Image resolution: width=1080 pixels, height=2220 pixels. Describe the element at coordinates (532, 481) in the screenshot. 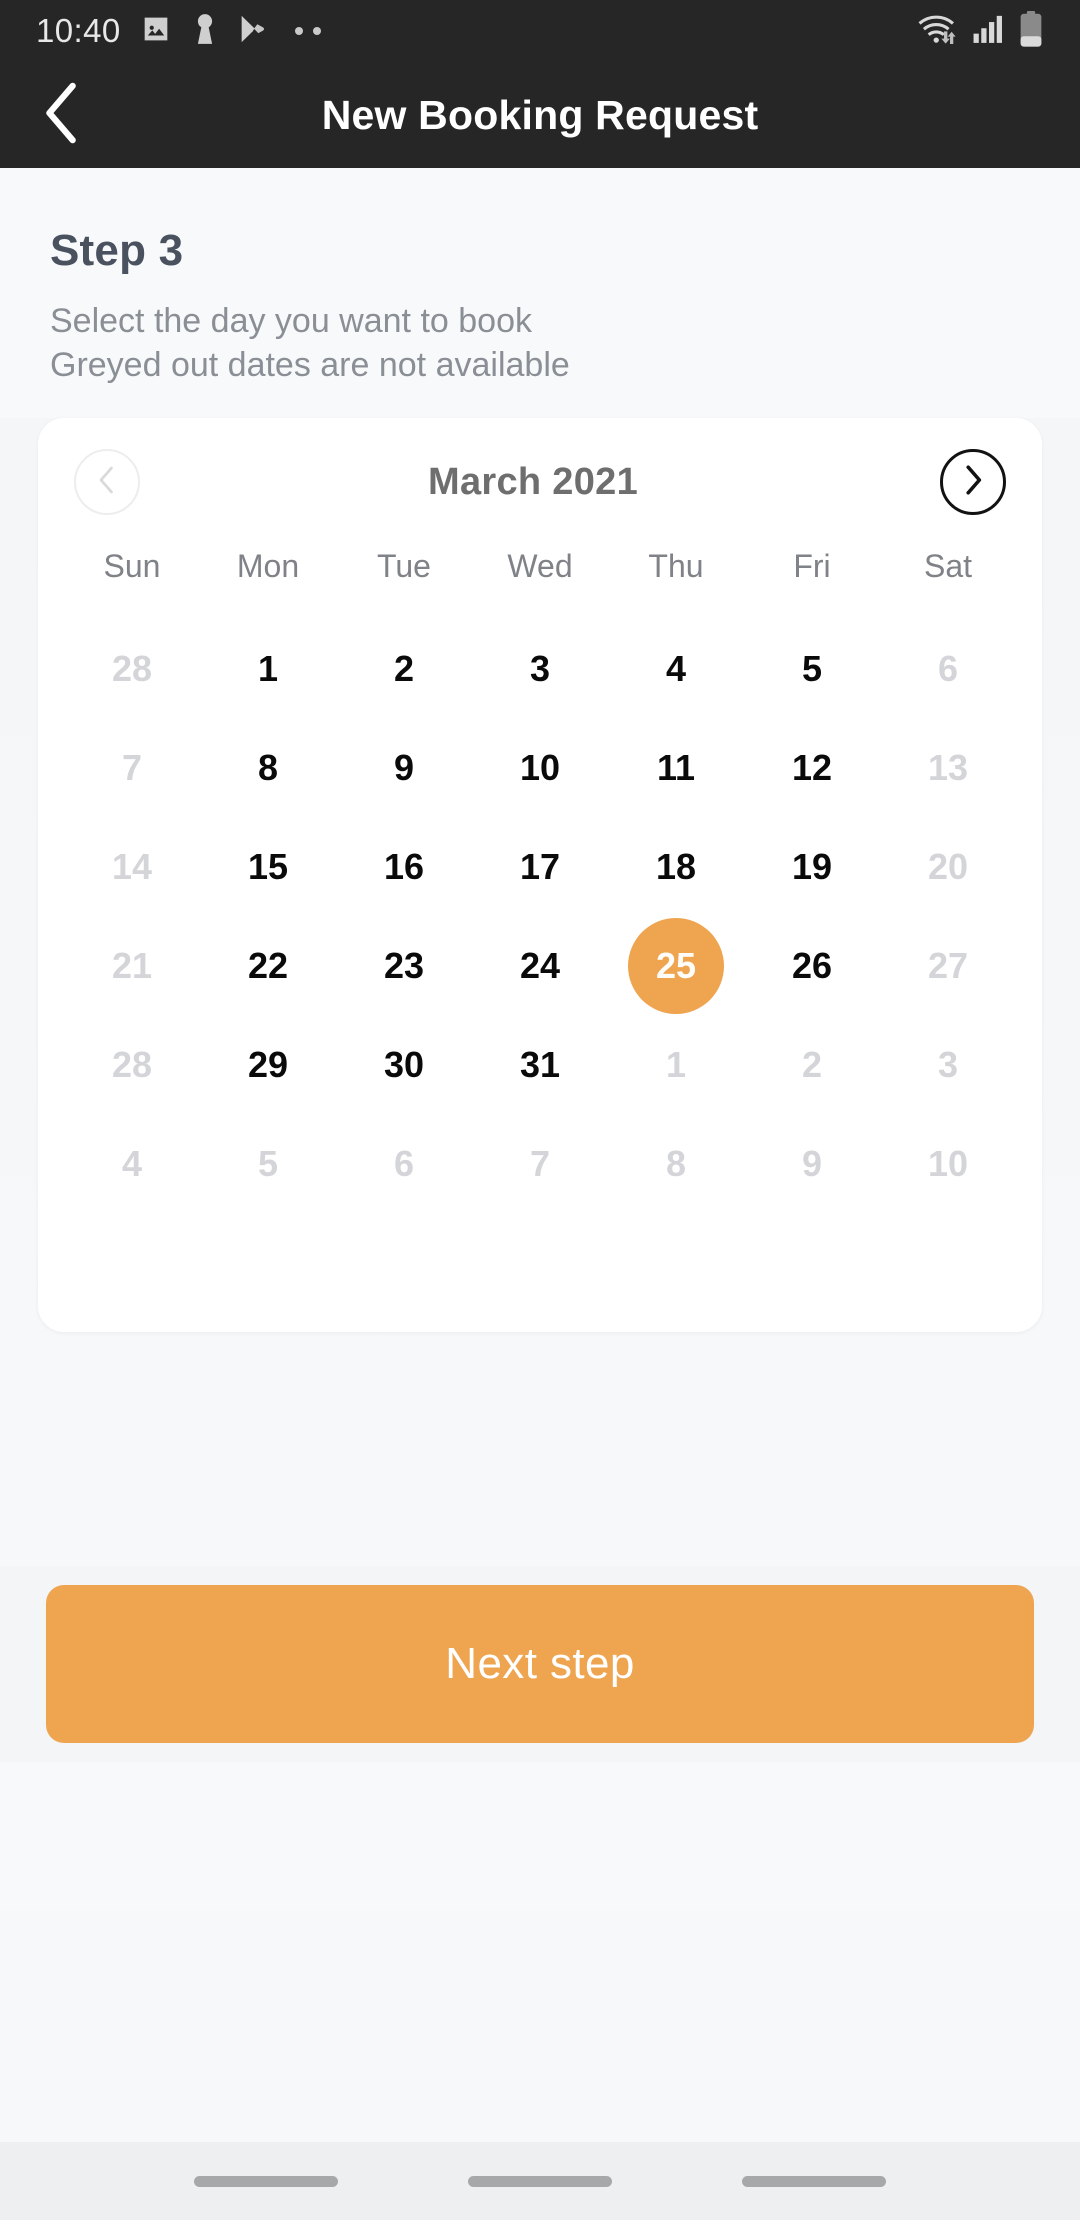

I see `calendar-month-label: March 2021` at that location.